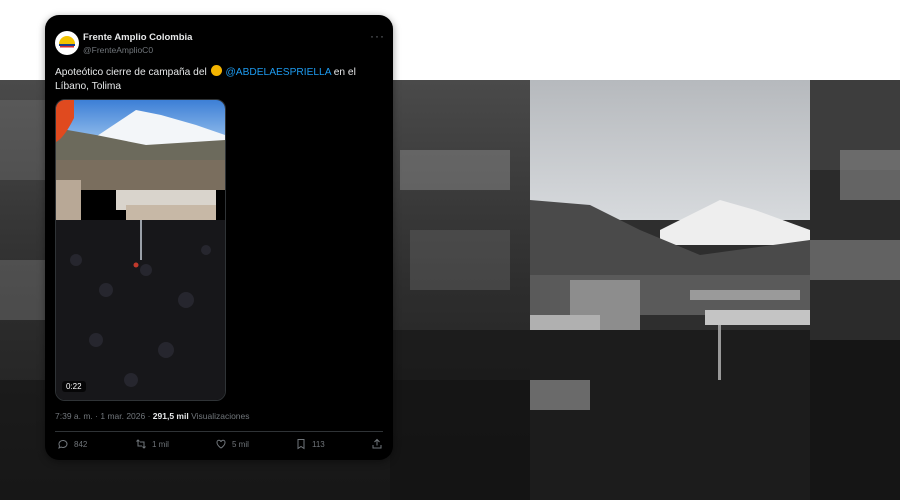  Describe the element at coordinates (141, 444) in the screenshot. I see `retweet-icon` at that location.